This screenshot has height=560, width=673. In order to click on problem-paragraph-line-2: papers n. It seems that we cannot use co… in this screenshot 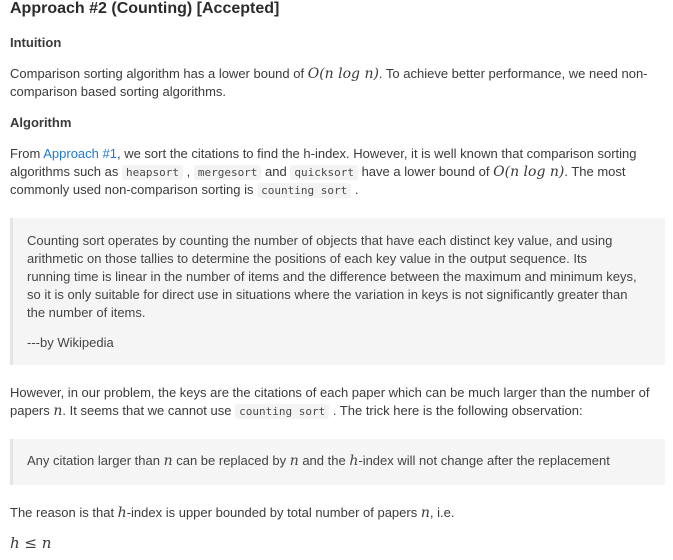, I will do `click(296, 411)`.